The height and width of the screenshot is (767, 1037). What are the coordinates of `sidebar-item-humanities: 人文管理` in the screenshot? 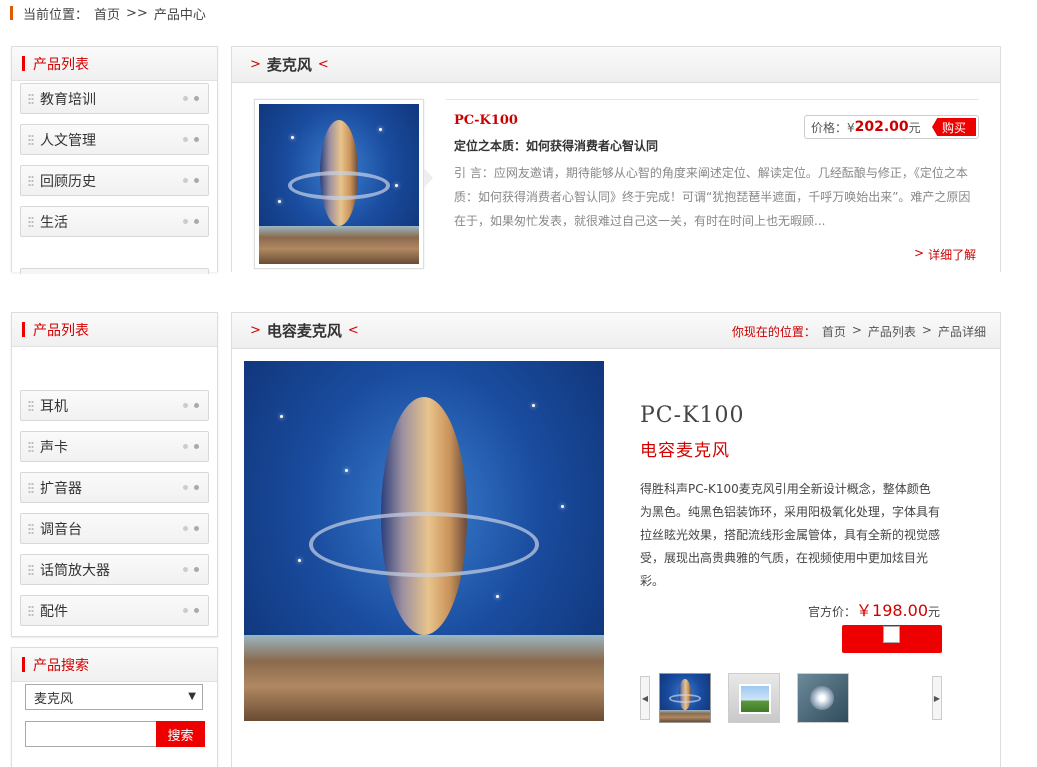 It's located at (114, 139).